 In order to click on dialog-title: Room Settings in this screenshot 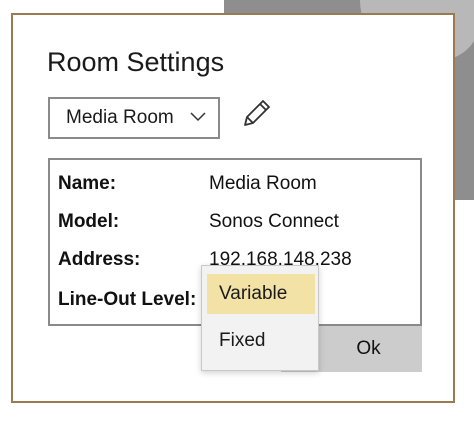, I will do `click(136, 62)`.